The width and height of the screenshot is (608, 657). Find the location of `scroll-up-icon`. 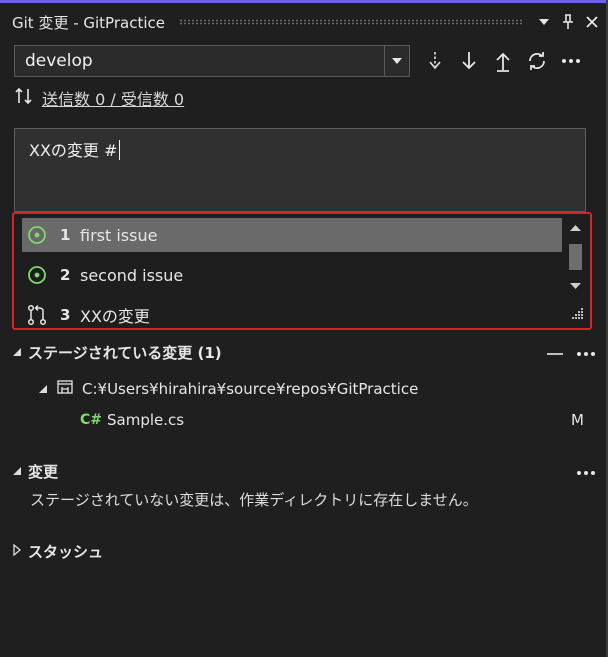

scroll-up-icon is located at coordinates (575, 228).